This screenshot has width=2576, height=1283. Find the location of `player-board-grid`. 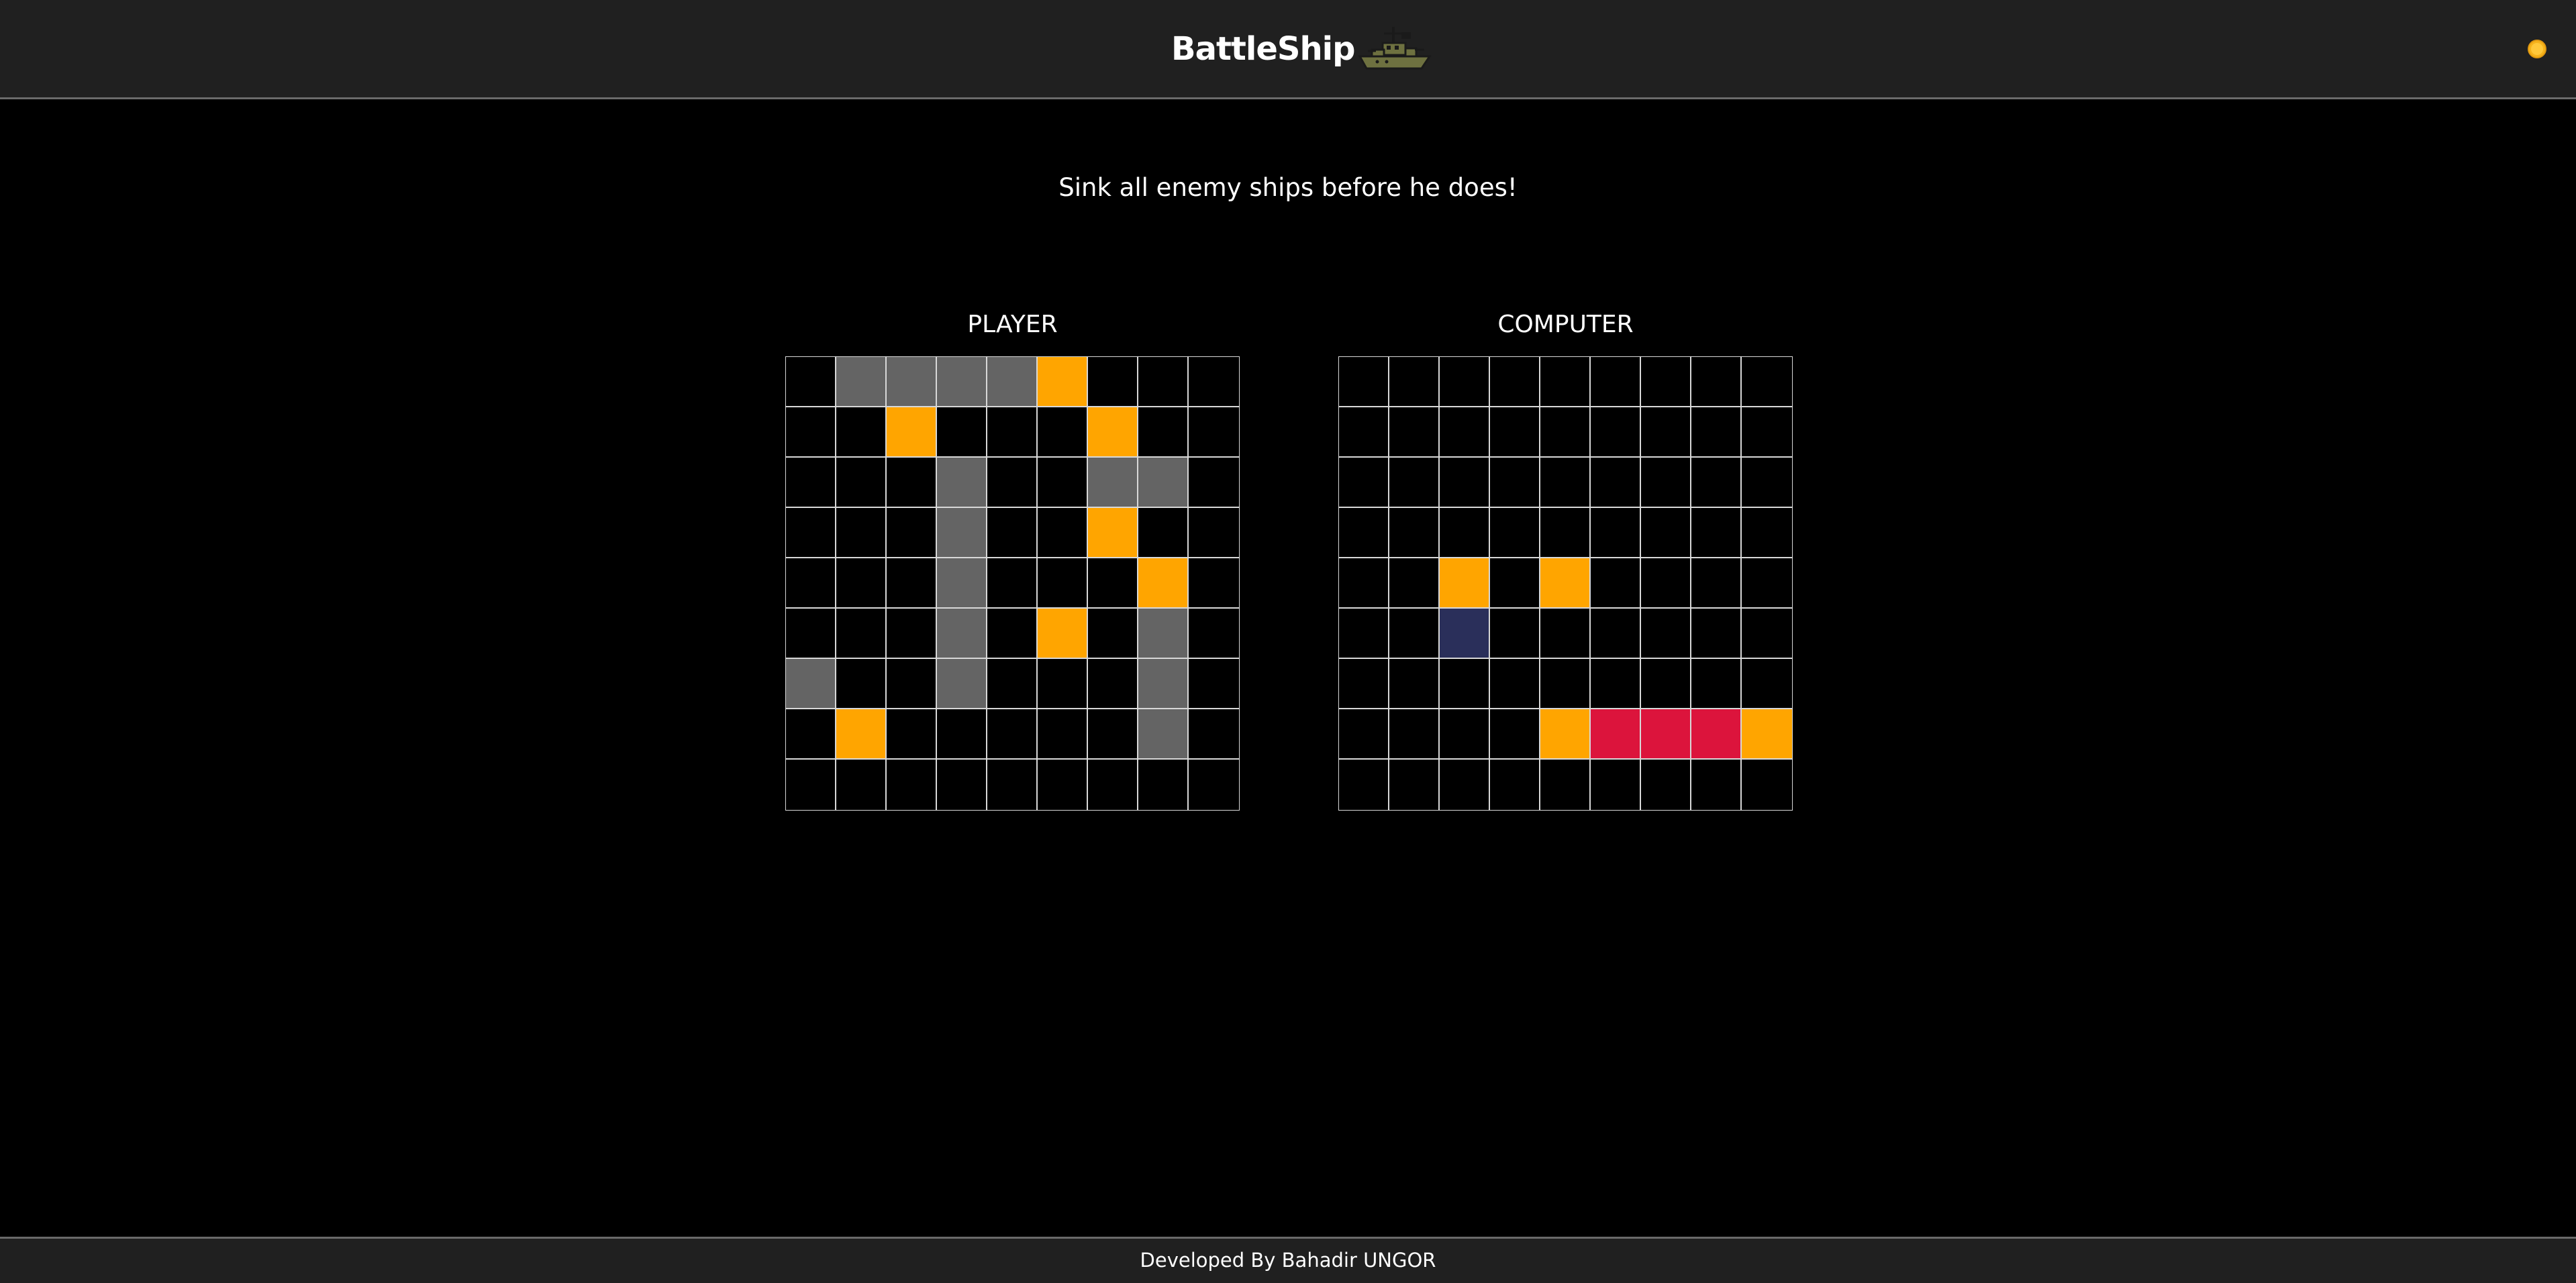

player-board-grid is located at coordinates (1012, 583).